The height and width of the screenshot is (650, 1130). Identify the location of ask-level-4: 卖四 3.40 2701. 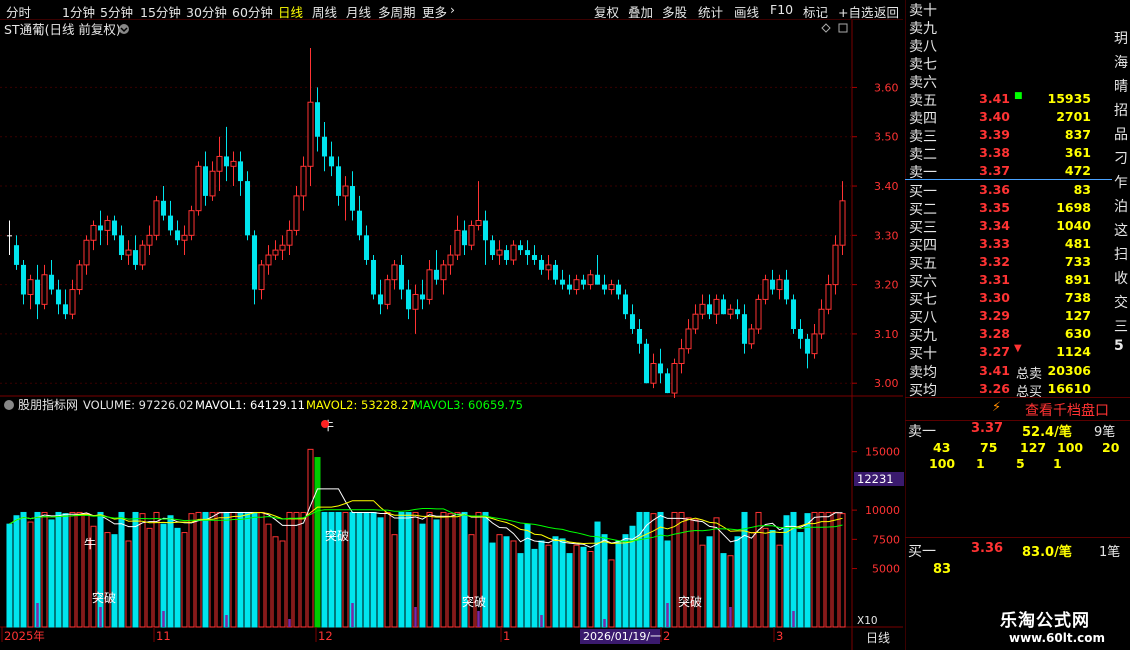
(1018, 117).